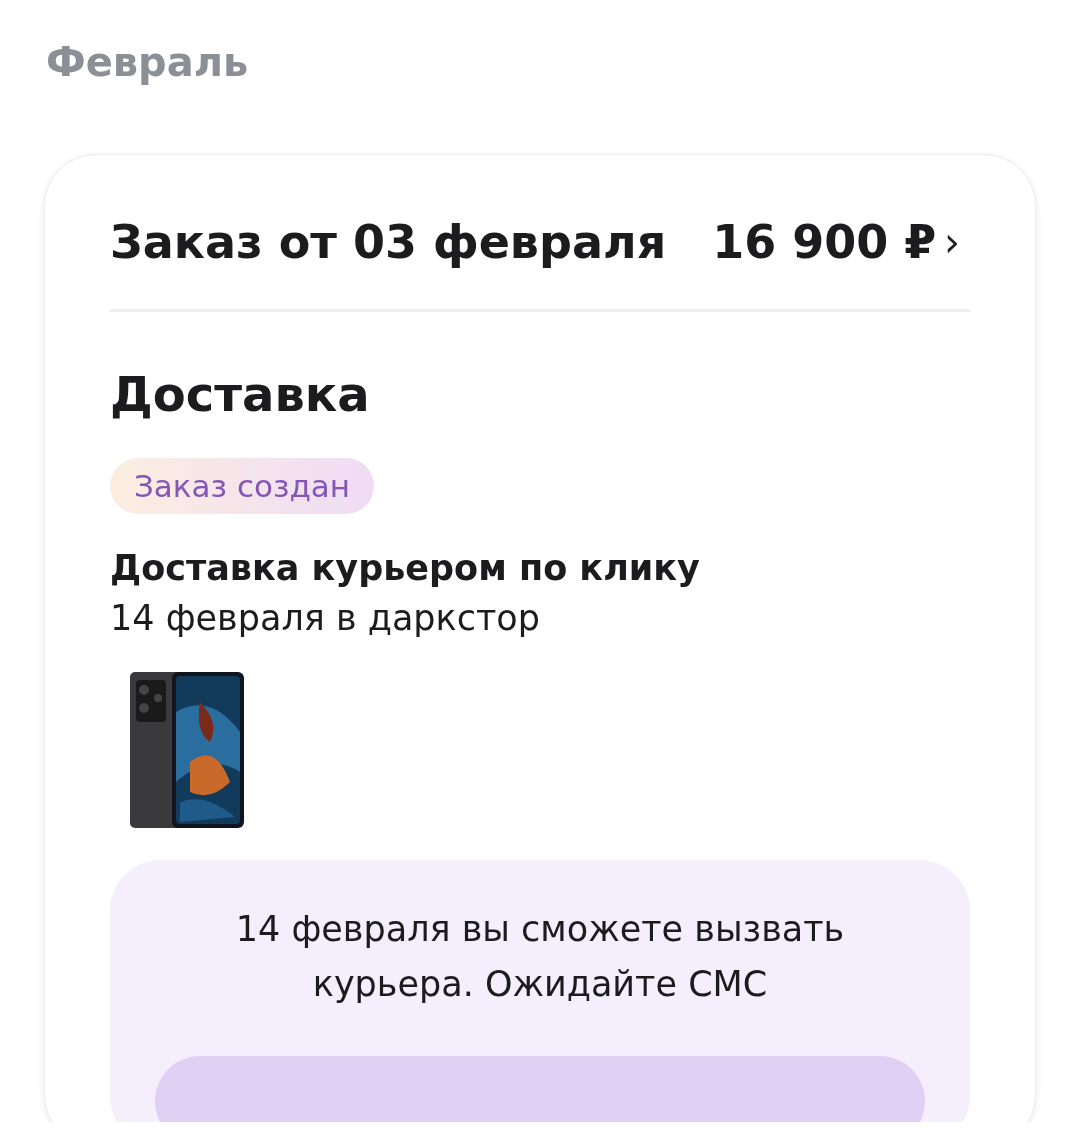 Image resolution: width=1080 pixels, height=1141 pixels. I want to click on month-heading: Февраль, so click(148, 62).